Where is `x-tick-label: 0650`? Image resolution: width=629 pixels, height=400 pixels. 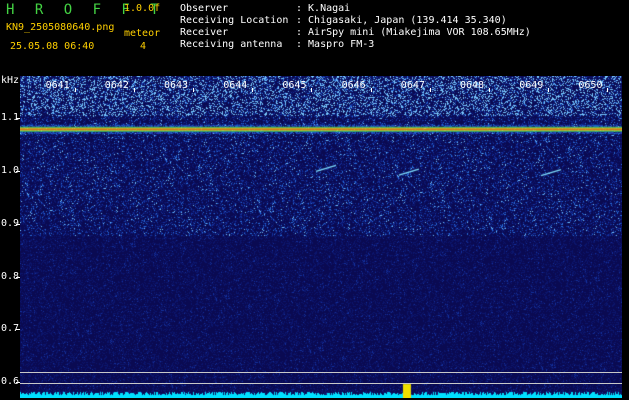
x-tick-label: 0650 is located at coordinates (590, 85).